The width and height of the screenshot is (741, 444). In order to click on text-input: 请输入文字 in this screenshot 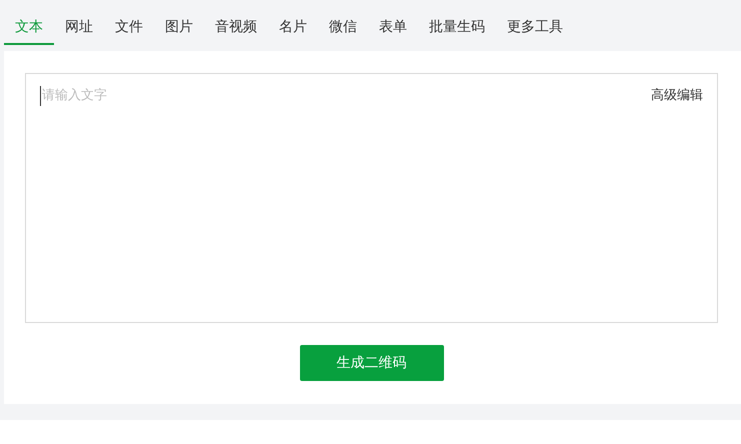, I will do `click(190, 96)`.